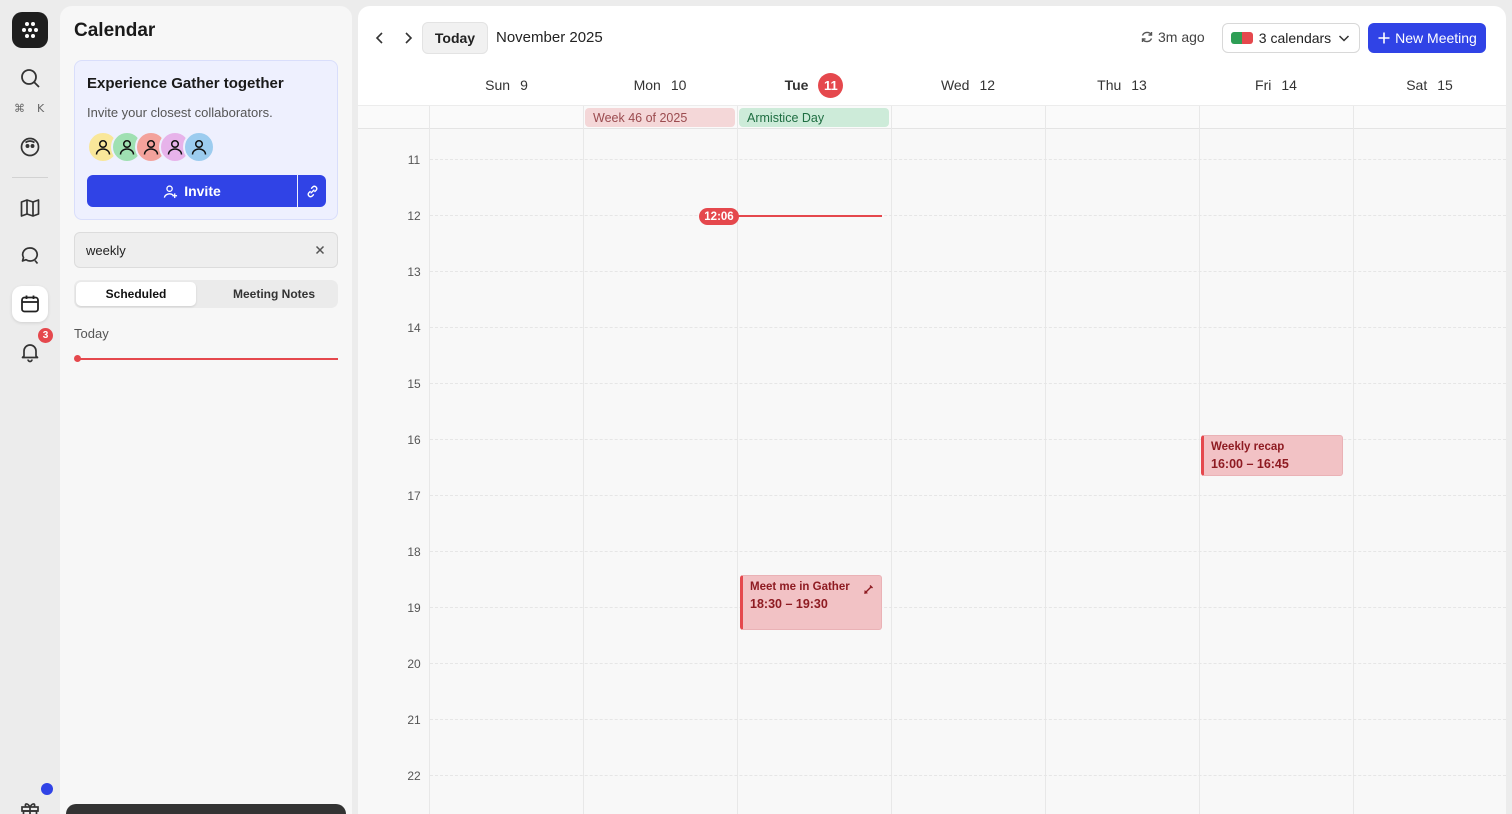 This screenshot has height=814, width=1512. Describe the element at coordinates (29, 108) in the screenshot. I see `shortcut-hint: ⌘ K` at that location.